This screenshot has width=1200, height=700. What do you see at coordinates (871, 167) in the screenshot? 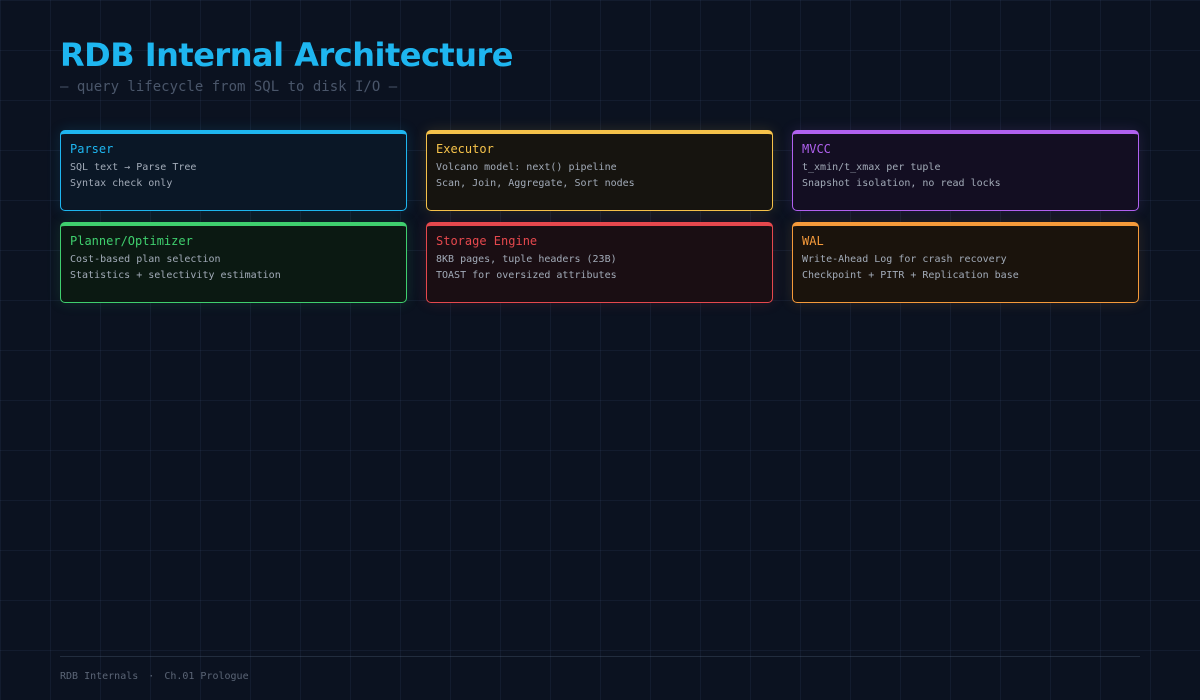
I see `card-detail-line: t_xmin/t_xmax per tuple` at bounding box center [871, 167].